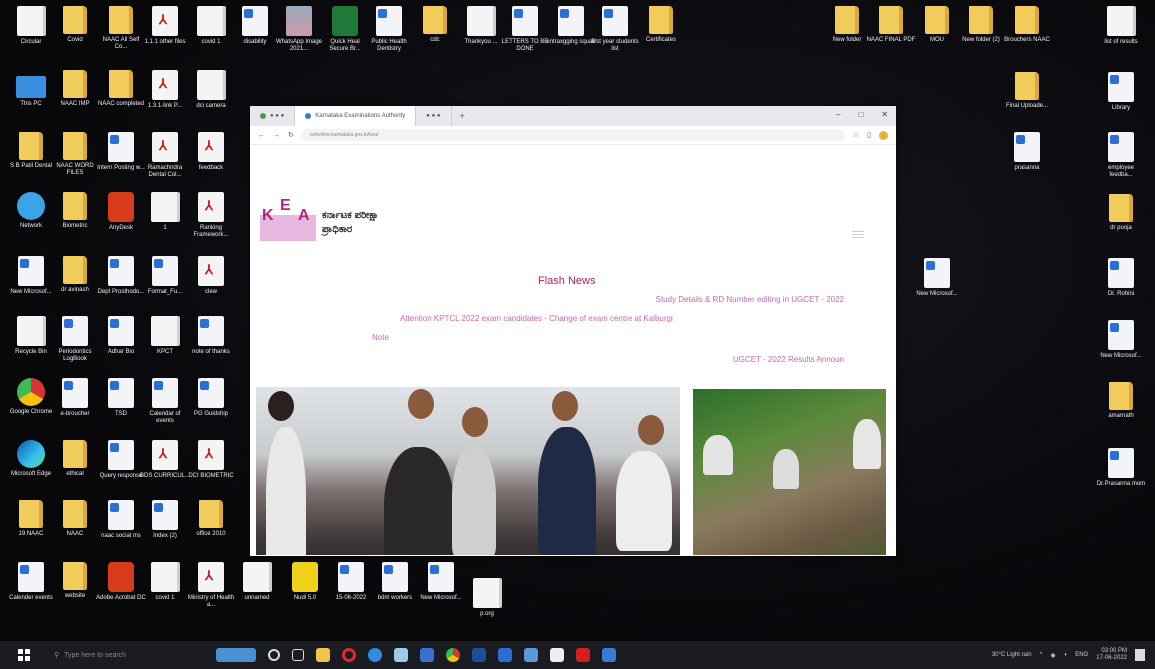 Image resolution: width=1155 pixels, height=669 pixels. What do you see at coordinates (462, 116) in the screenshot?
I see `new-tab-button: +` at bounding box center [462, 116].